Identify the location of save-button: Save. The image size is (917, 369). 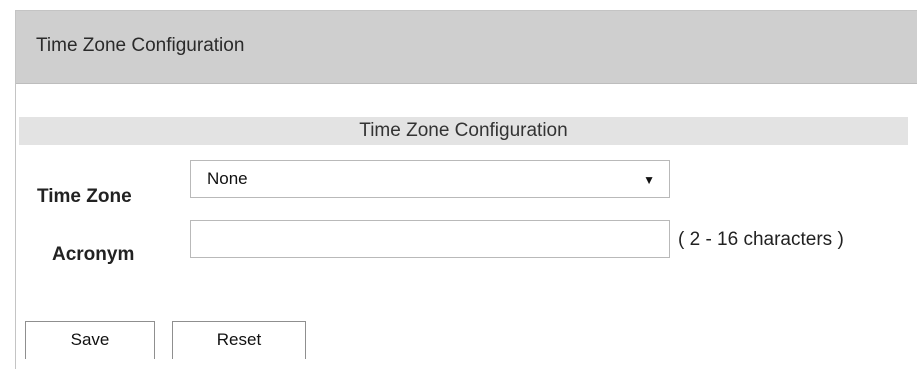
(90, 340).